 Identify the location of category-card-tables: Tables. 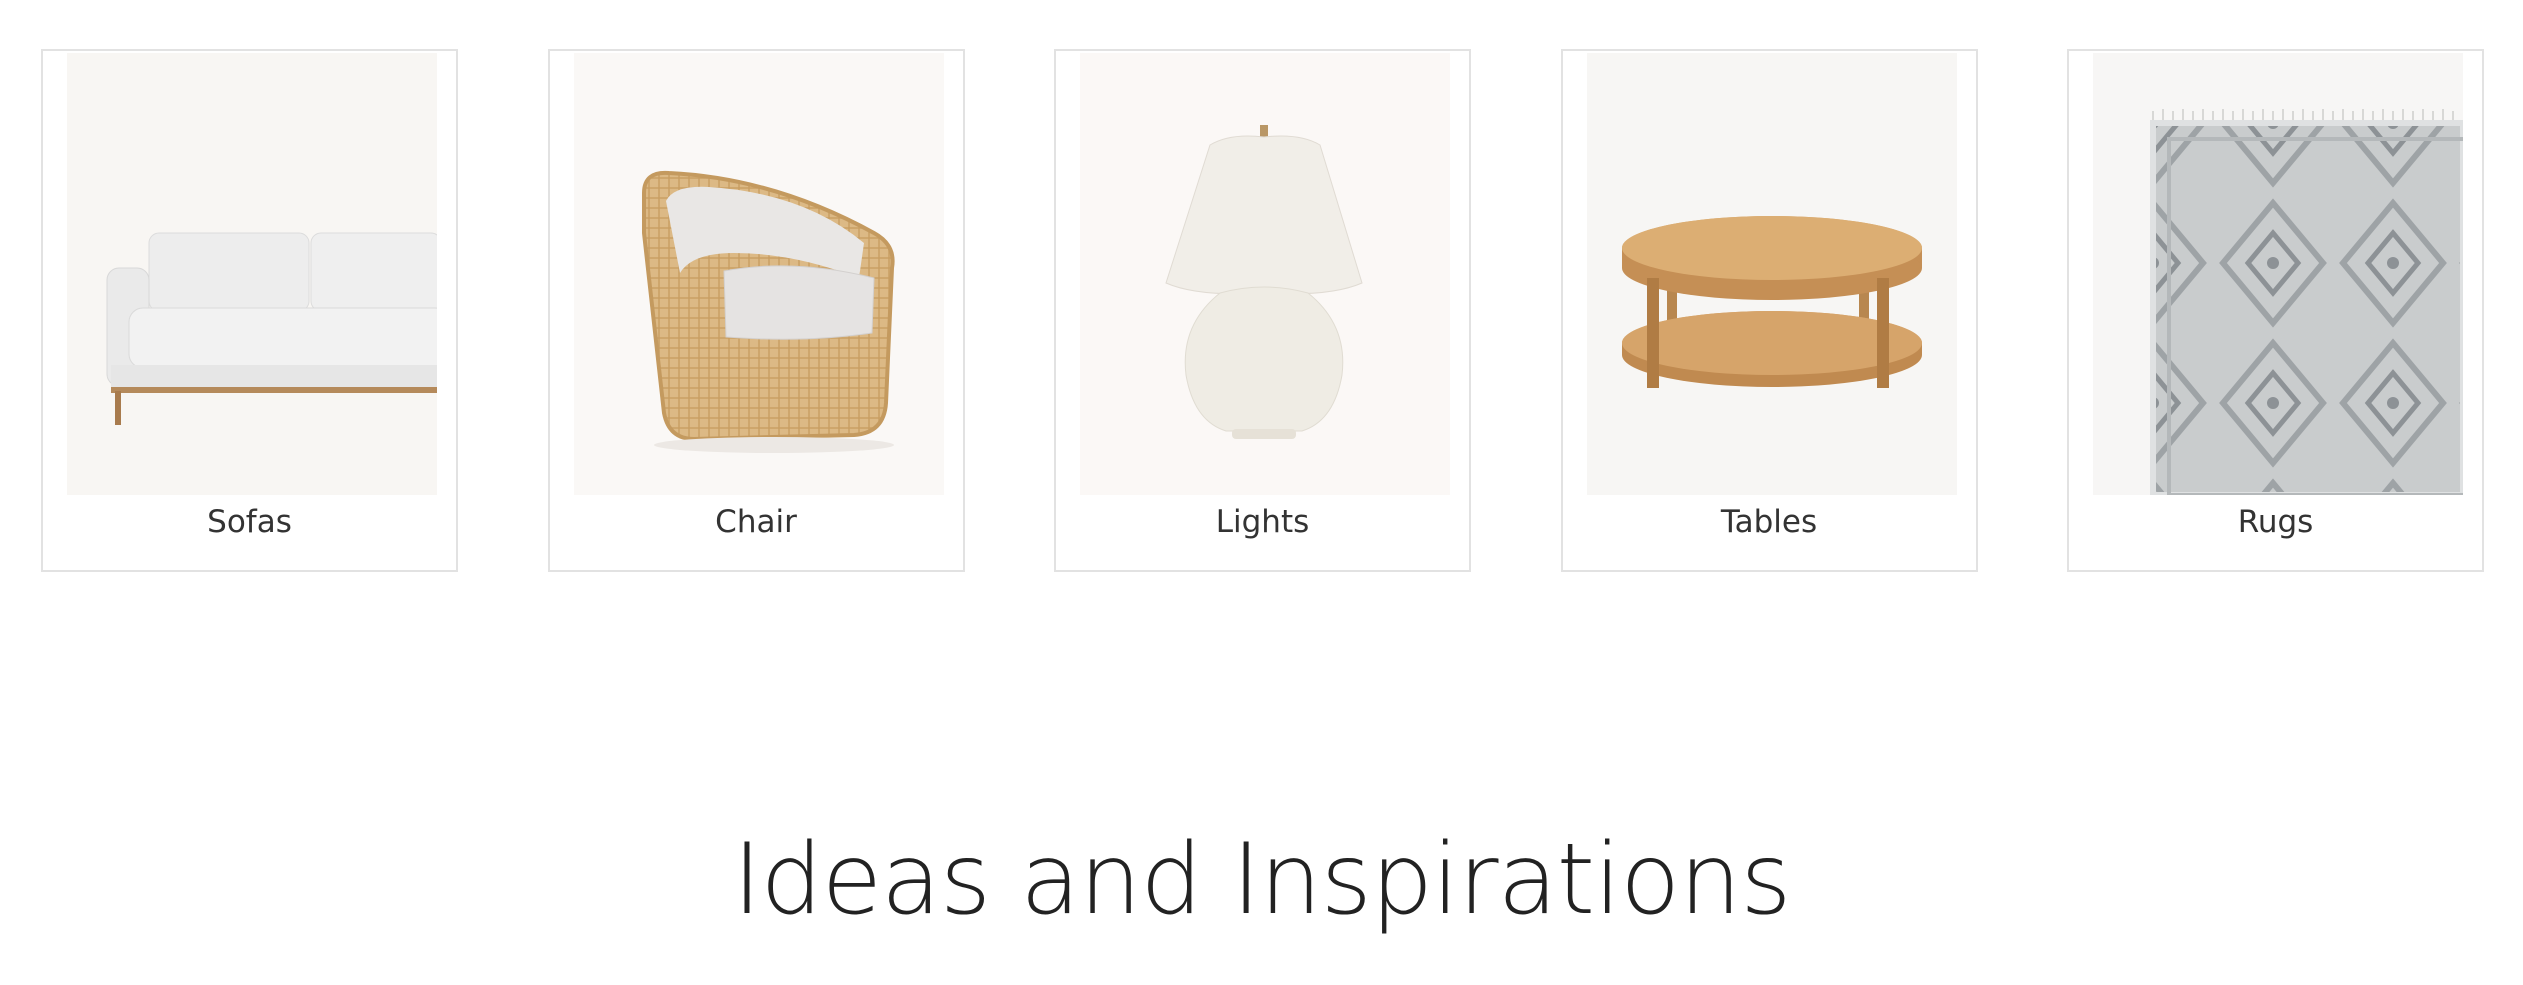
(1769, 310).